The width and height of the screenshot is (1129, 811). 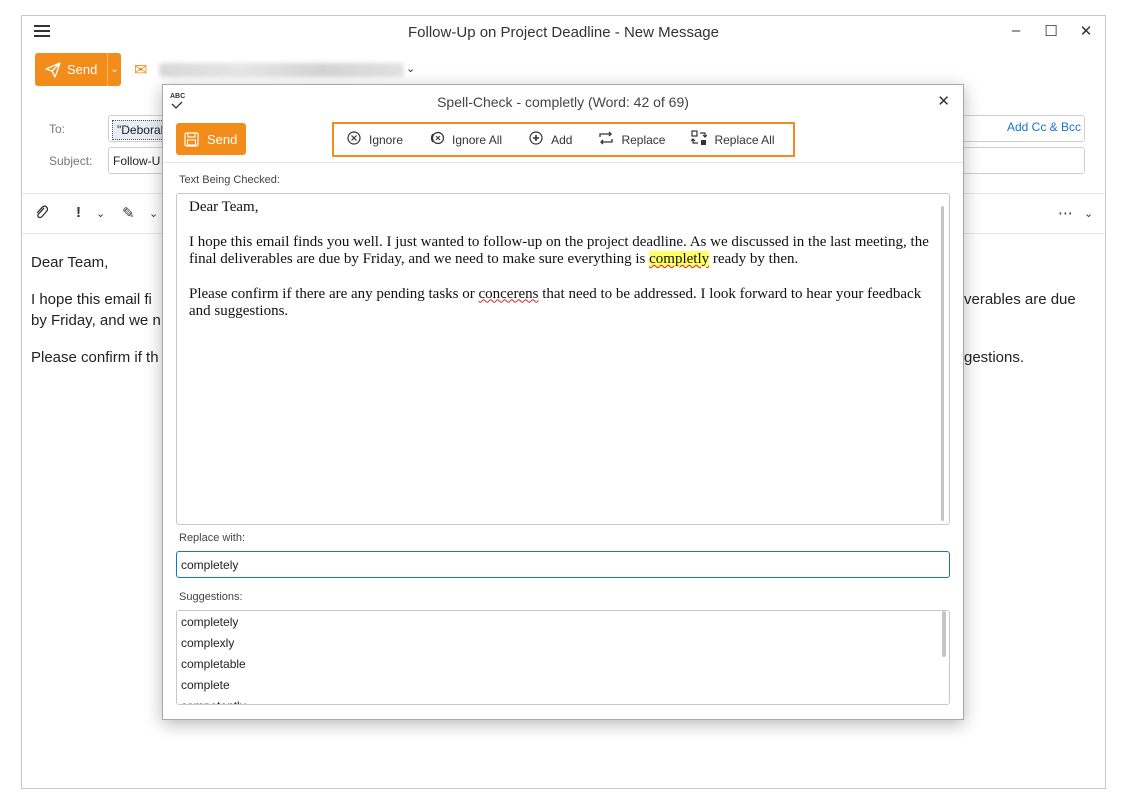 I want to click on misspelled-word-current: completly, so click(x=679, y=259).